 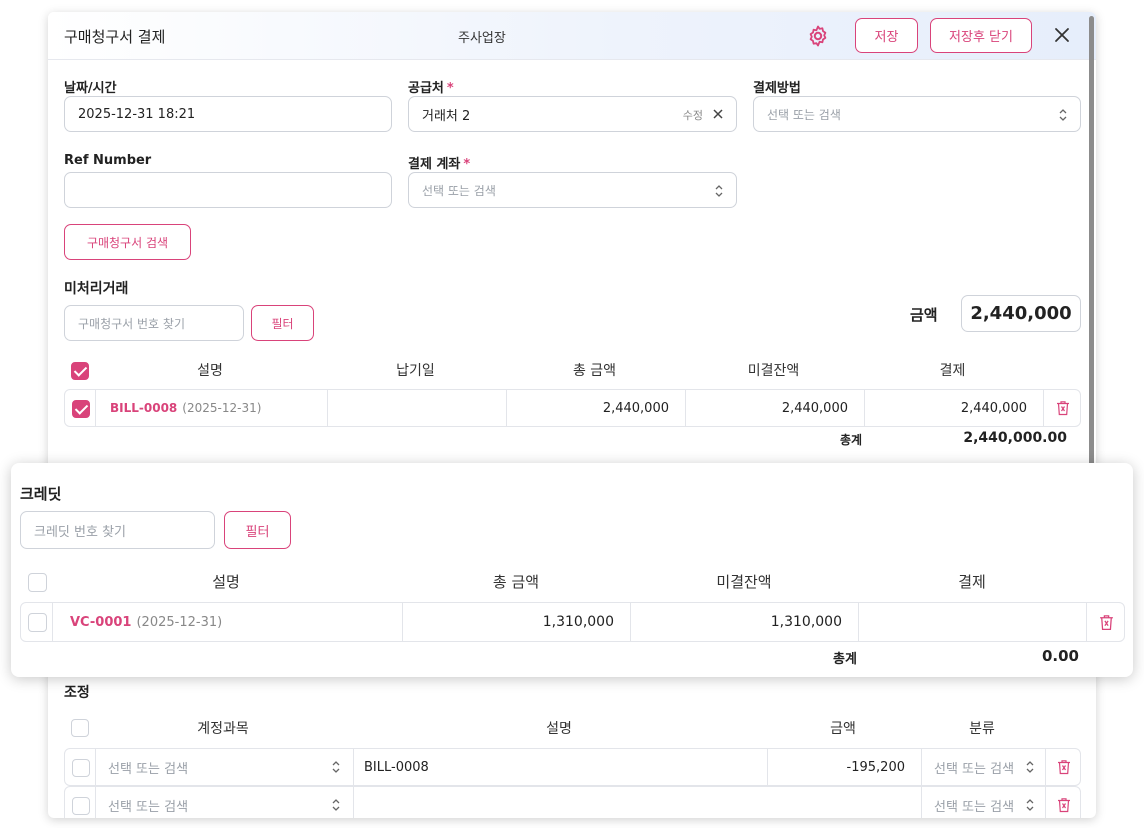 What do you see at coordinates (257, 530) in the screenshot?
I see `credit-filter-button: 필터` at bounding box center [257, 530].